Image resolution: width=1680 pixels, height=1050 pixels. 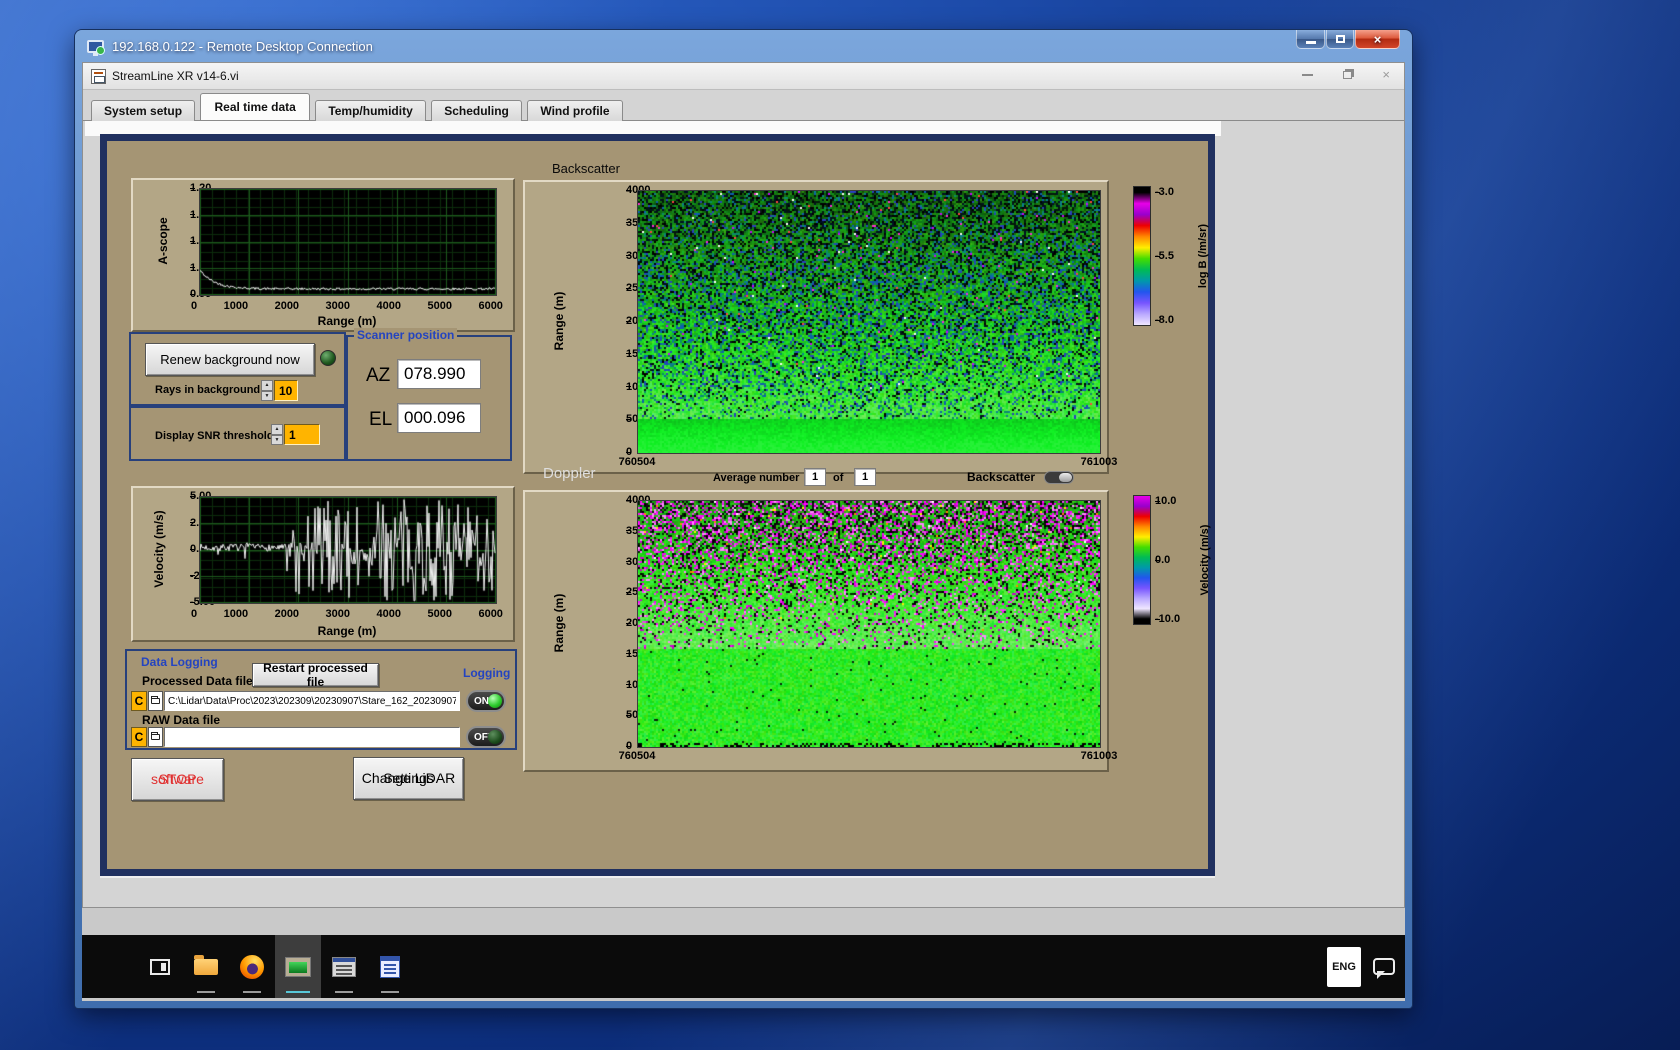 What do you see at coordinates (1344, 966) in the screenshot?
I see `language-indicator: ENG` at bounding box center [1344, 966].